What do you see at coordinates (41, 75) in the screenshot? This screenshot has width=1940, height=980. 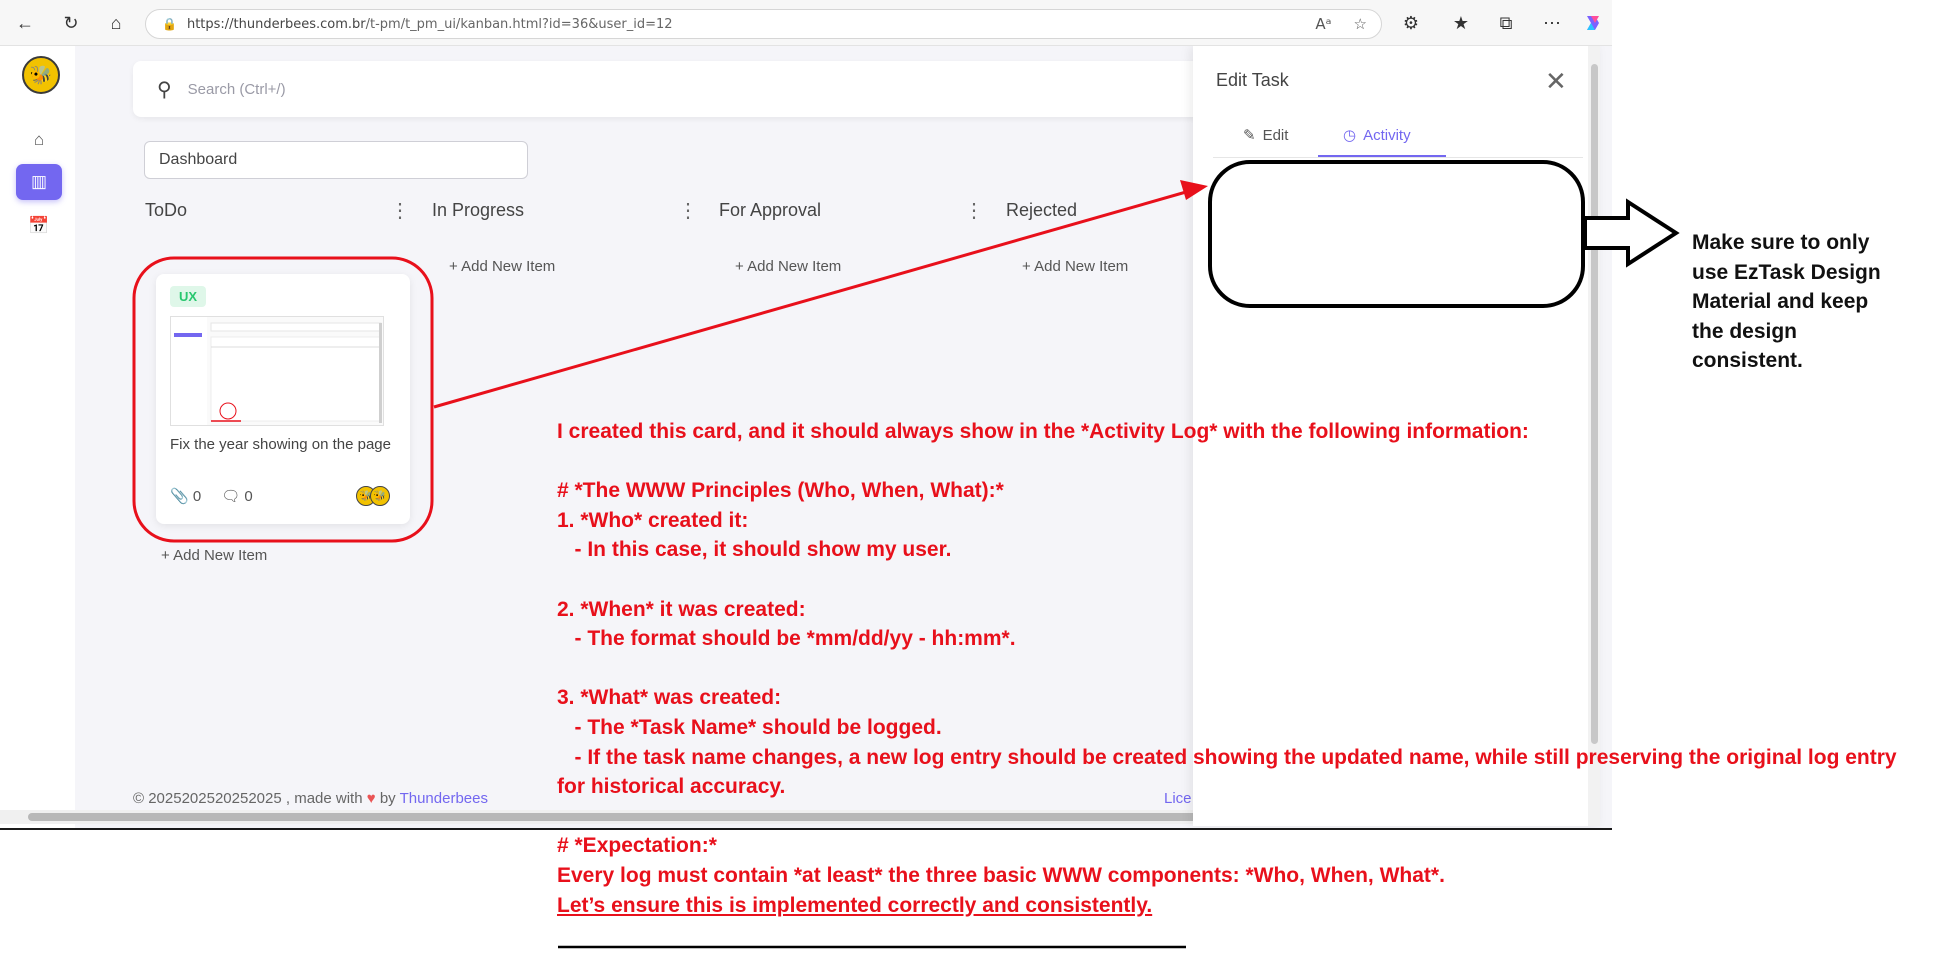 I see `bee-logo-icon: 🐝` at bounding box center [41, 75].